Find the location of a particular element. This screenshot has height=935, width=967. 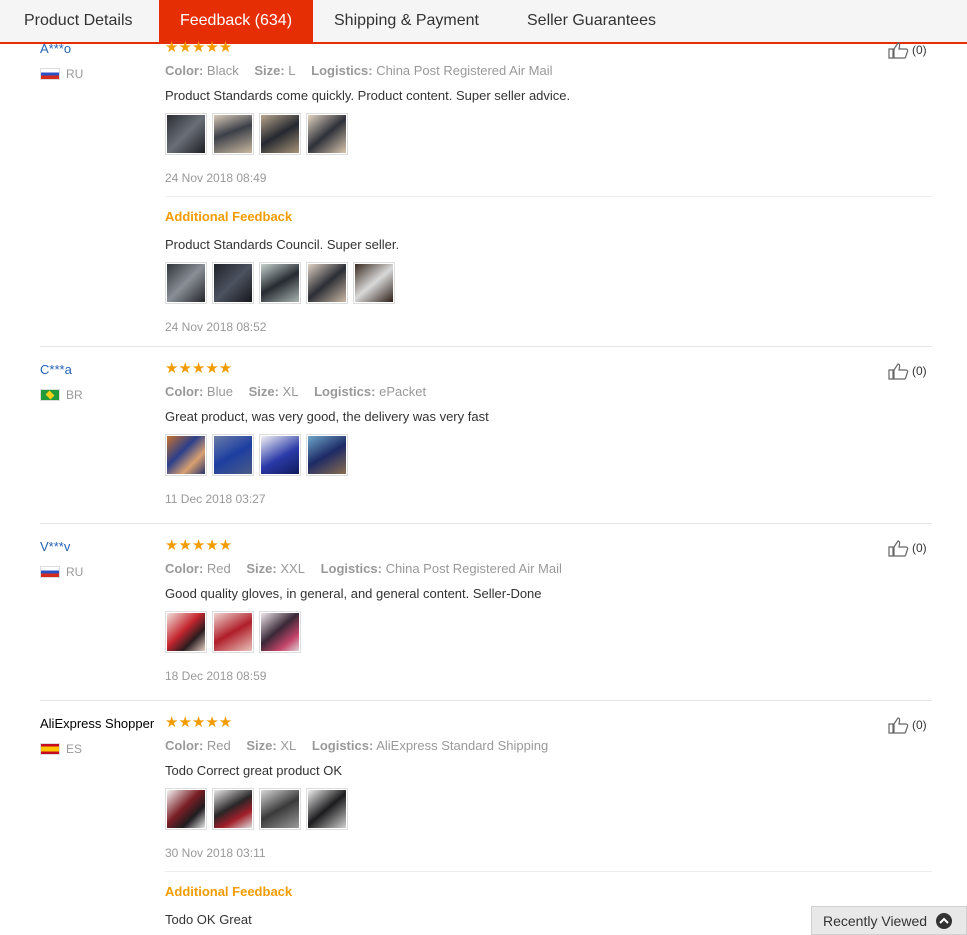

color-value: Blue is located at coordinates (219, 391).